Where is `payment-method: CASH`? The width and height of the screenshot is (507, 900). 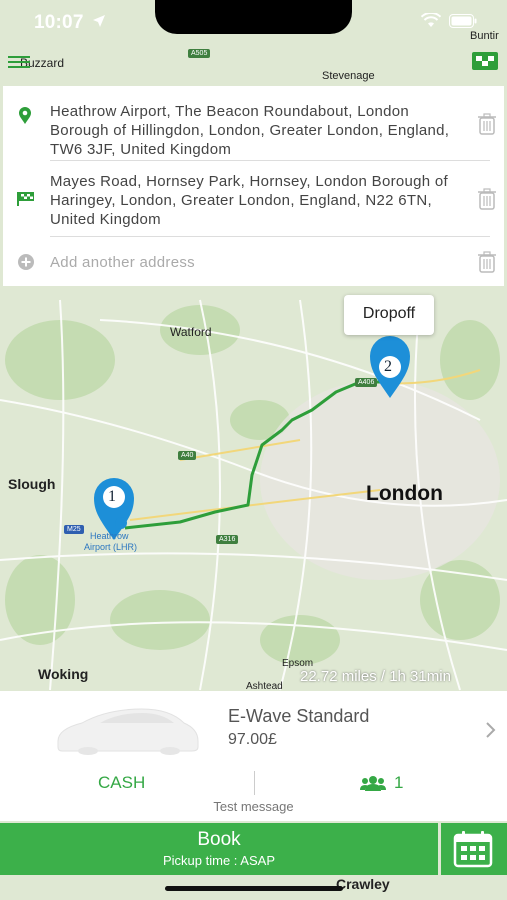 payment-method: CASH is located at coordinates (121, 783).